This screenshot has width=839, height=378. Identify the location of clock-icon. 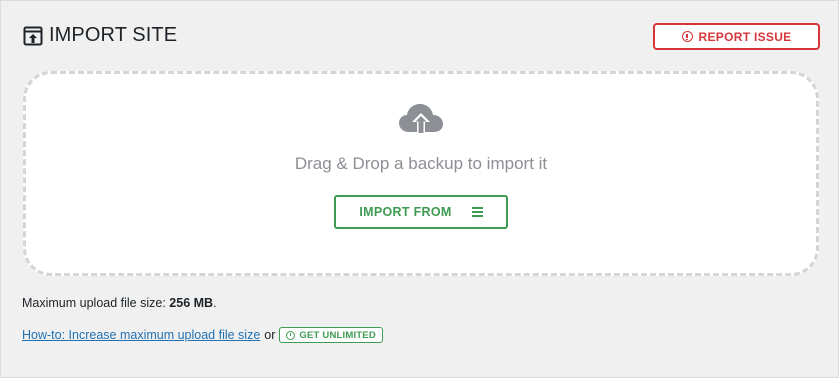
(291, 335).